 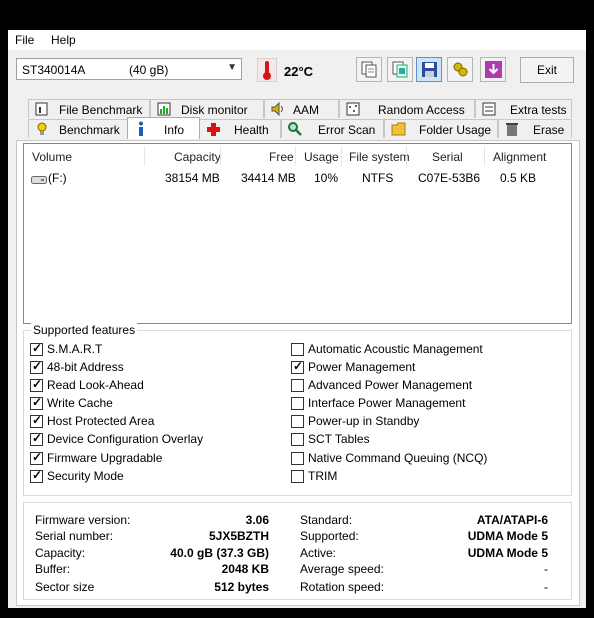 What do you see at coordinates (297, 439) in the screenshot?
I see `checkbox-sct-tables` at bounding box center [297, 439].